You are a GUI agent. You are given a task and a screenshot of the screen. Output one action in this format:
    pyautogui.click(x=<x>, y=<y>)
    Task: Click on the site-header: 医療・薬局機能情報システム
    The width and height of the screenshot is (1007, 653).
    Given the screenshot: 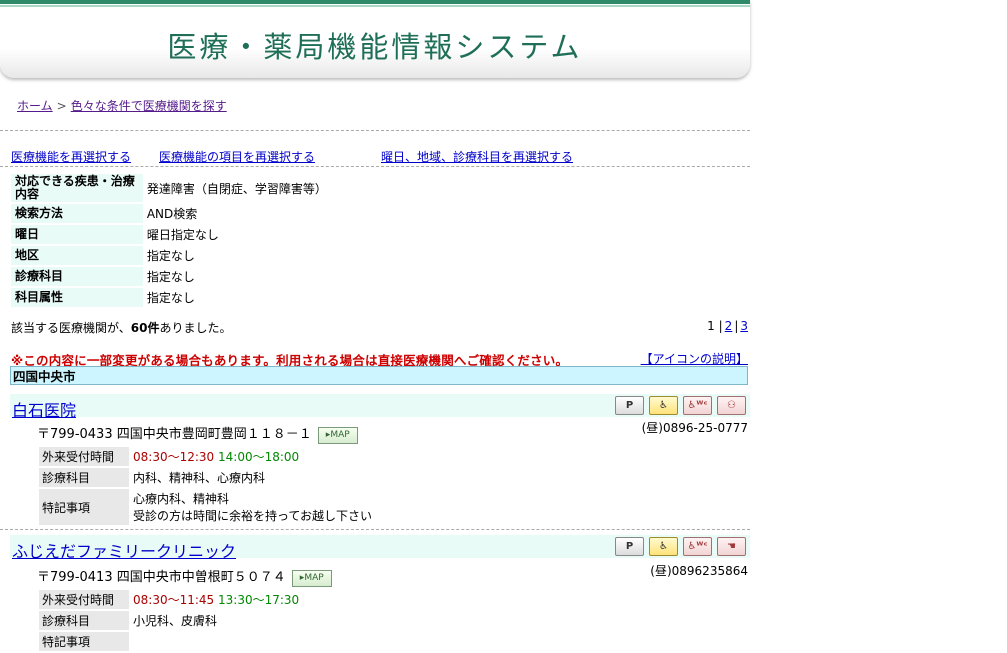 What is the action you would take?
    pyautogui.click(x=375, y=39)
    